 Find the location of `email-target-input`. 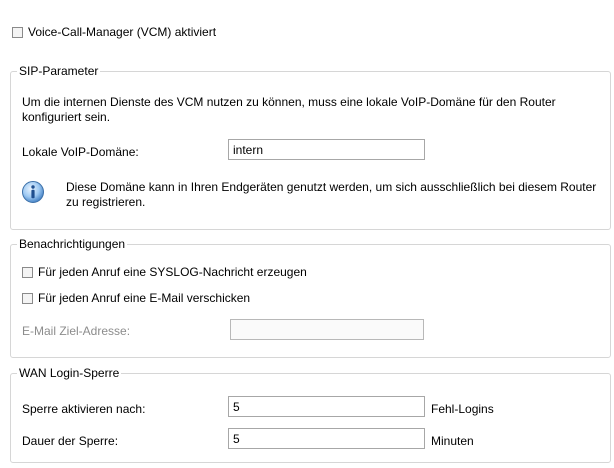

email-target-input is located at coordinates (327, 329).